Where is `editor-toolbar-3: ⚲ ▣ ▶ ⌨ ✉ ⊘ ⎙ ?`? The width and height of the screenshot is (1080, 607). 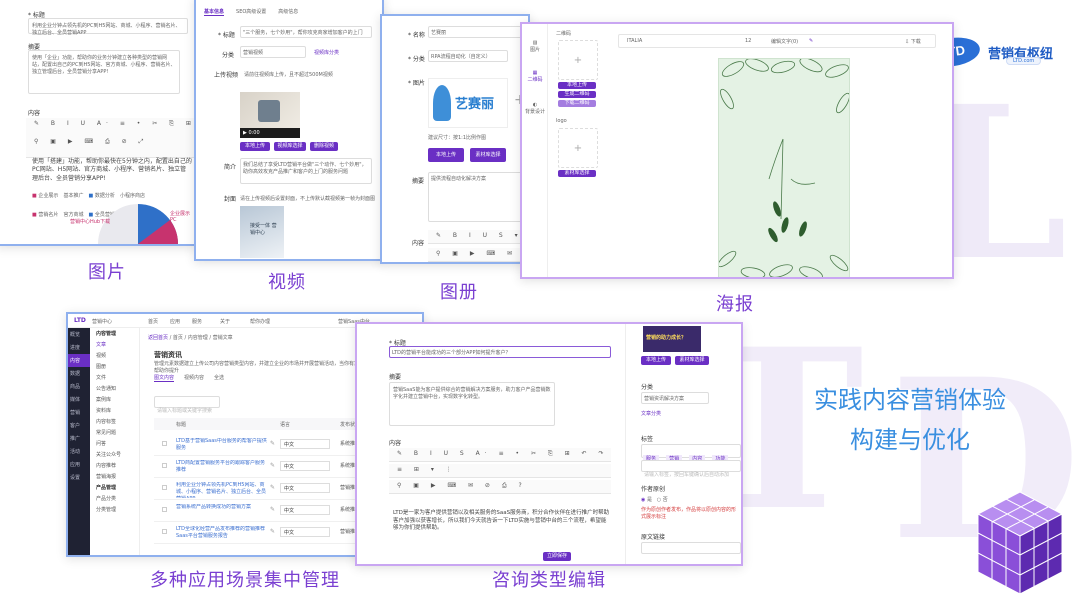 editor-toolbar-3: ⚲ ▣ ▶ ⌨ ✉ ⊘ ⎙ ? is located at coordinates (500, 487).